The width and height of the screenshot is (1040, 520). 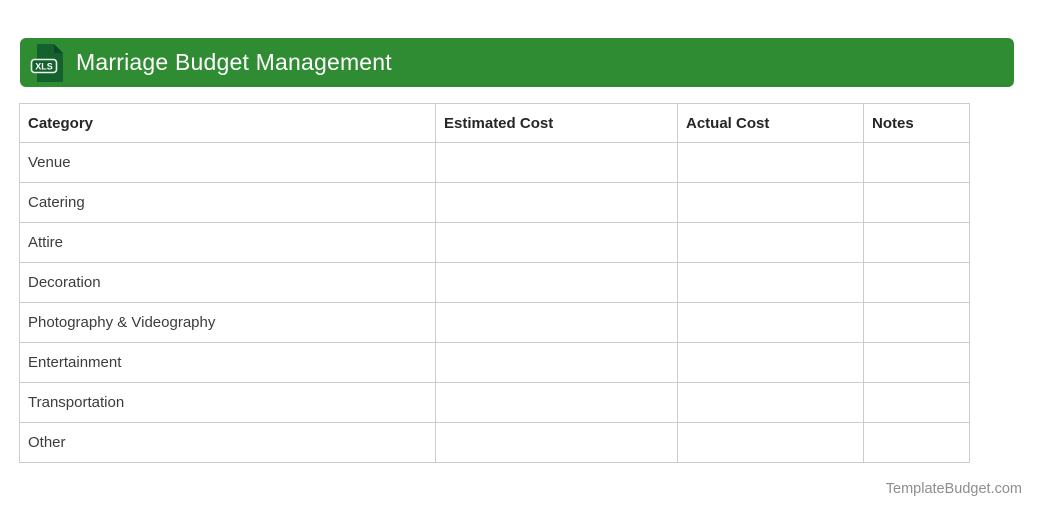 I want to click on table-row: Photography & Videography, so click(x=494, y=322).